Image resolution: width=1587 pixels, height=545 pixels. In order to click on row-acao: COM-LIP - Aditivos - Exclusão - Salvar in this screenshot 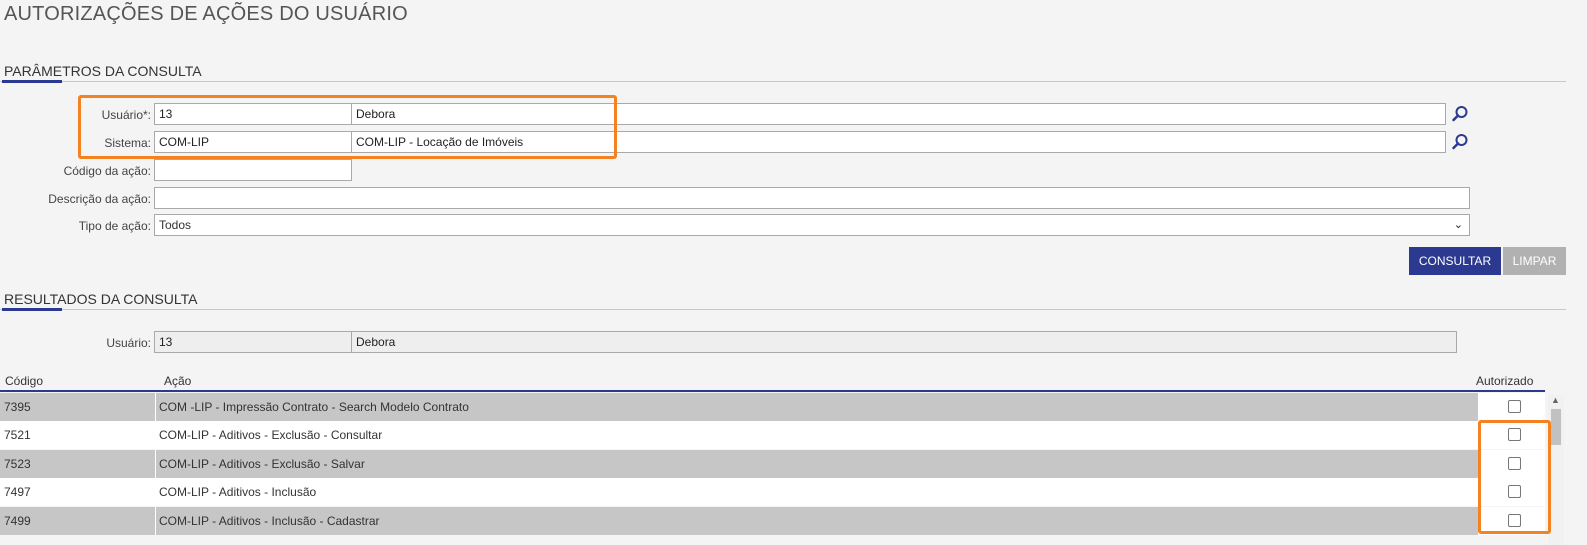, I will do `click(262, 464)`.